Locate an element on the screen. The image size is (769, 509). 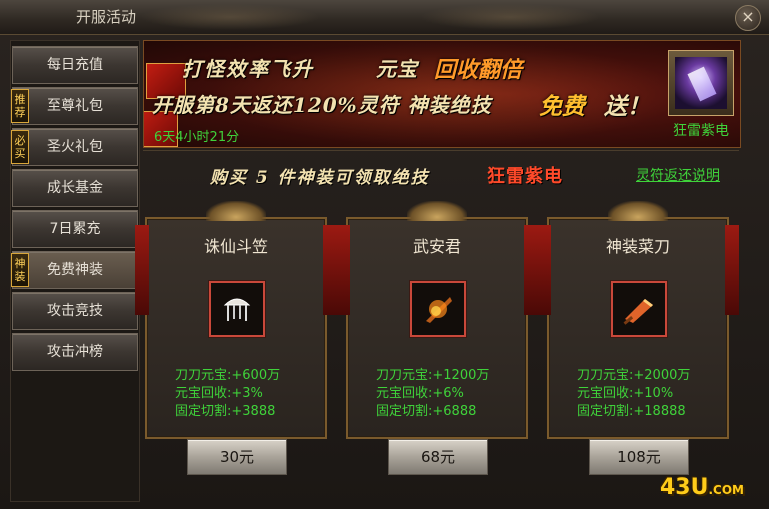
divine-gear-badge: 神装 is located at coordinates (20, 270).